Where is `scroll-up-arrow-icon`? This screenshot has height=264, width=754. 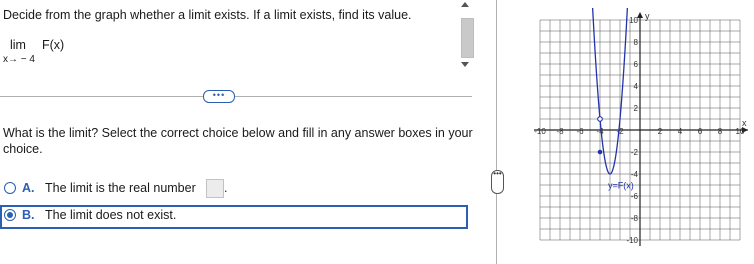 scroll-up-arrow-icon is located at coordinates (465, 4).